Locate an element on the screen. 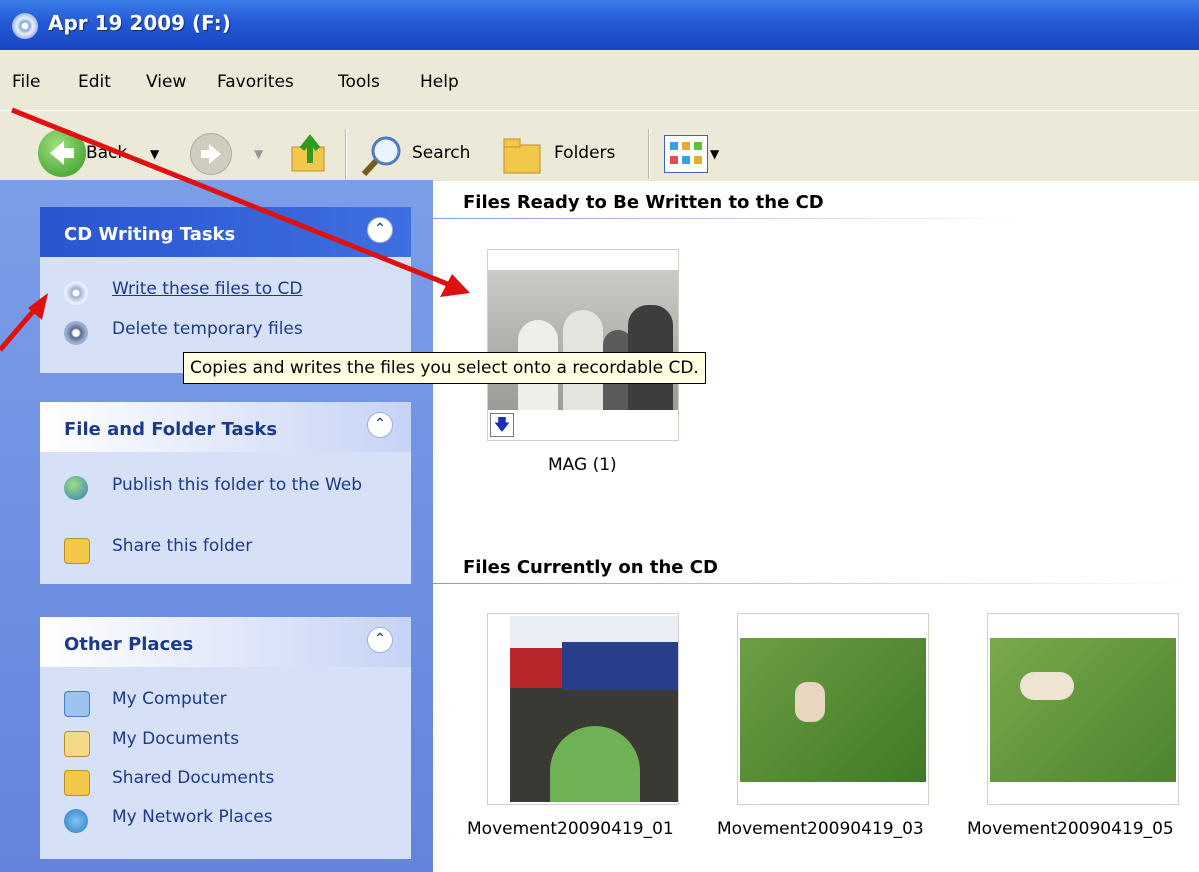 This screenshot has width=1199, height=872. annotation-arrows is located at coordinates (235, 229).